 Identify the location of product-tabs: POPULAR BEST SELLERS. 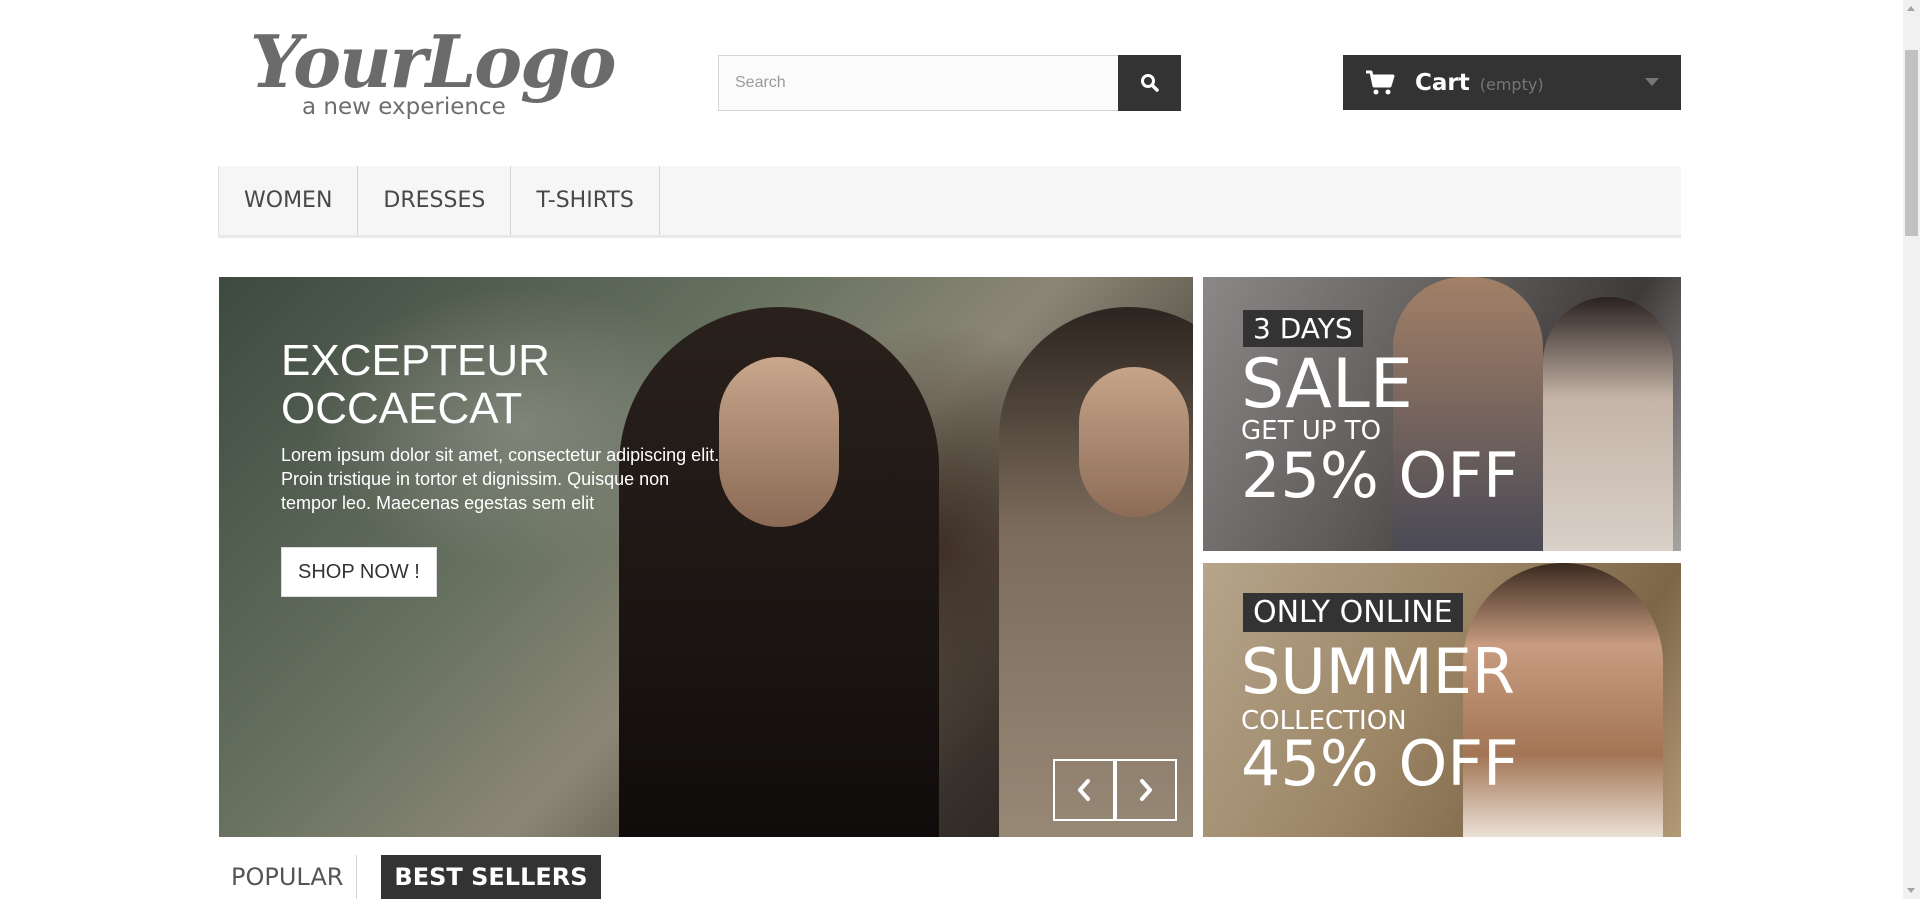
(409, 877).